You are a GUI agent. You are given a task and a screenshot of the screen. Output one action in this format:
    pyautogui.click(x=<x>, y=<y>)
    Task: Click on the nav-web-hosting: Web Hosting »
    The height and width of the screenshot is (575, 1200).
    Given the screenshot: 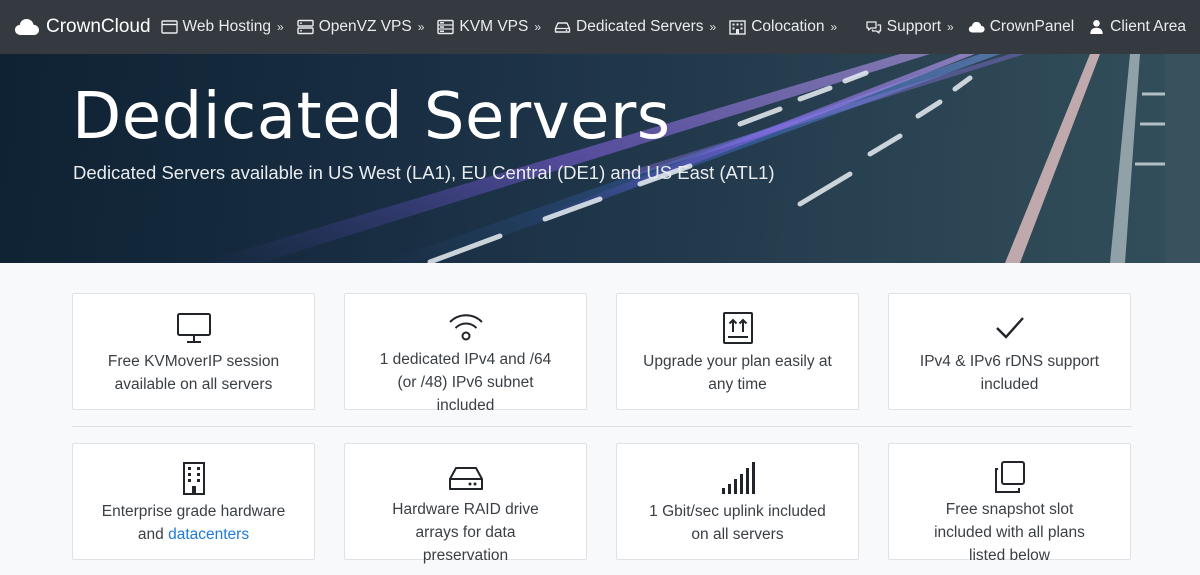 What is the action you would take?
    pyautogui.click(x=222, y=27)
    